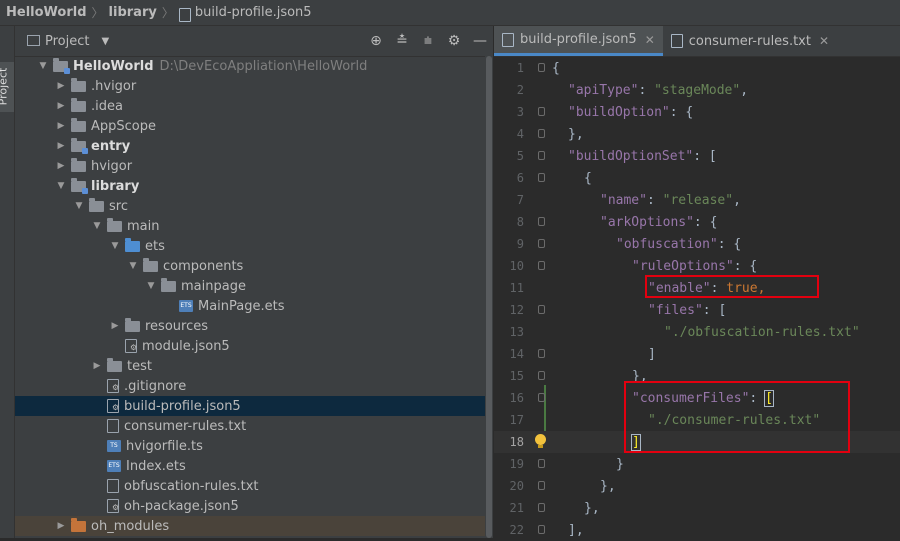 The height and width of the screenshot is (541, 900). I want to click on tree-item: ▶ .idea, so click(254, 106).